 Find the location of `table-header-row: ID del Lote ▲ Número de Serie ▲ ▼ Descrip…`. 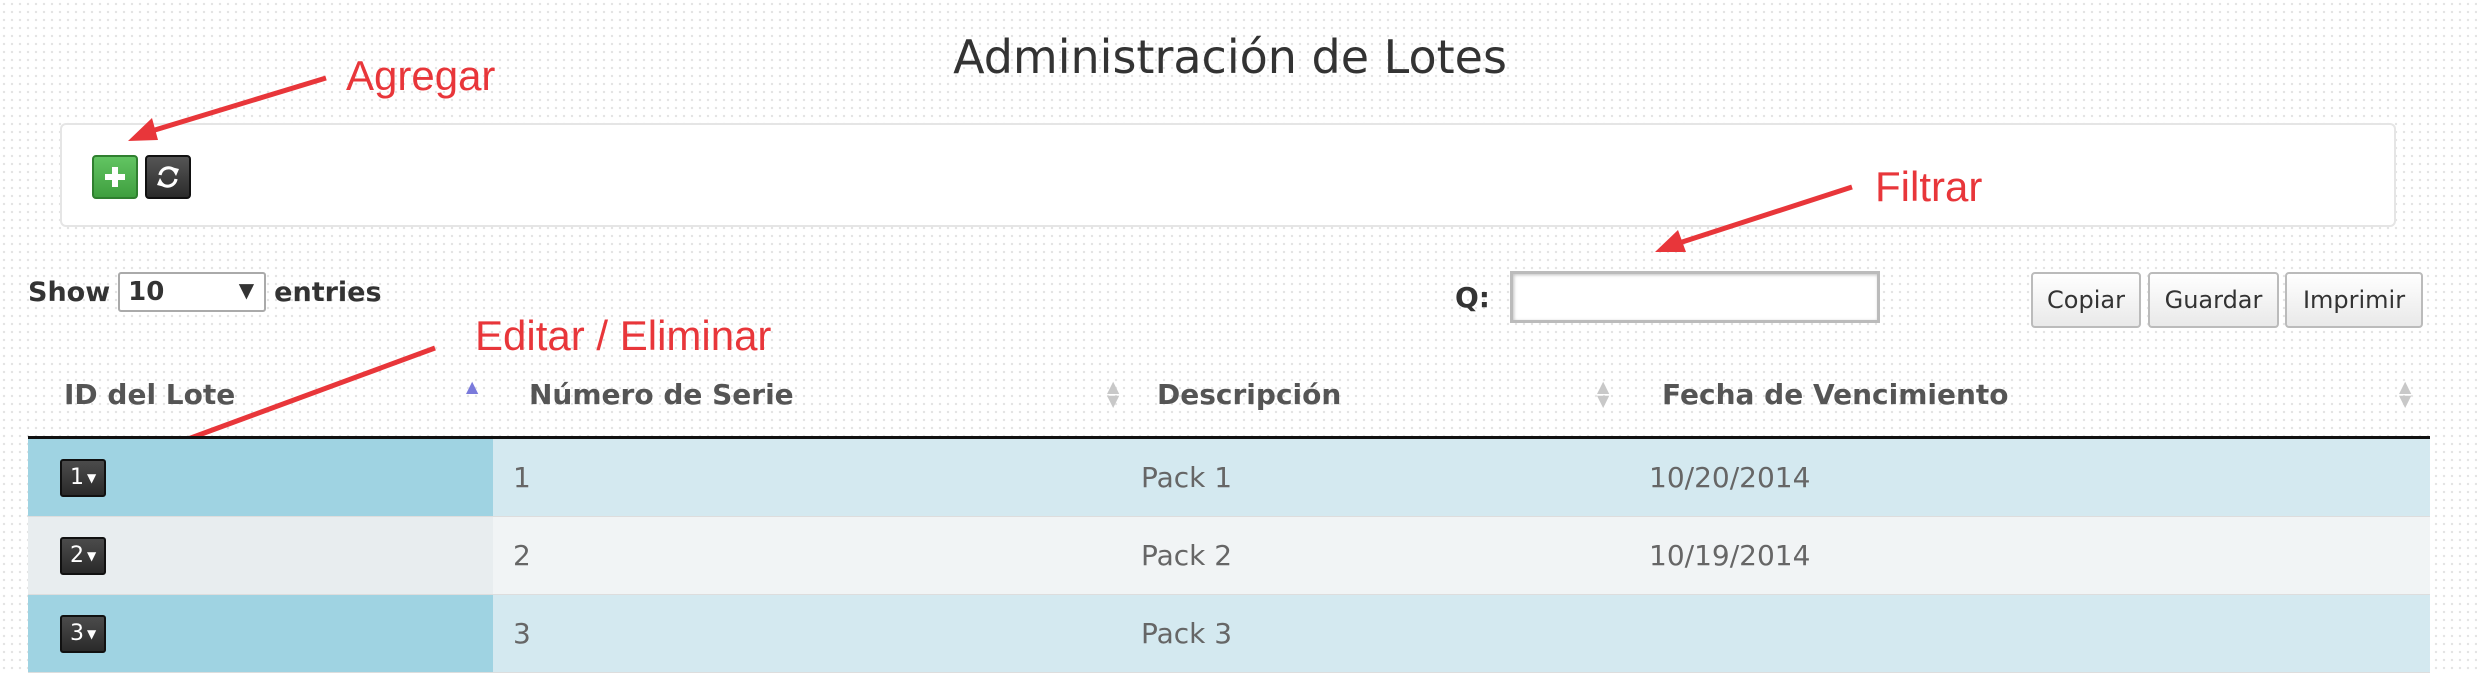

table-header-row: ID del Lote ▲ Número de Serie ▲ ▼ Descrip… is located at coordinates (1229, 403).